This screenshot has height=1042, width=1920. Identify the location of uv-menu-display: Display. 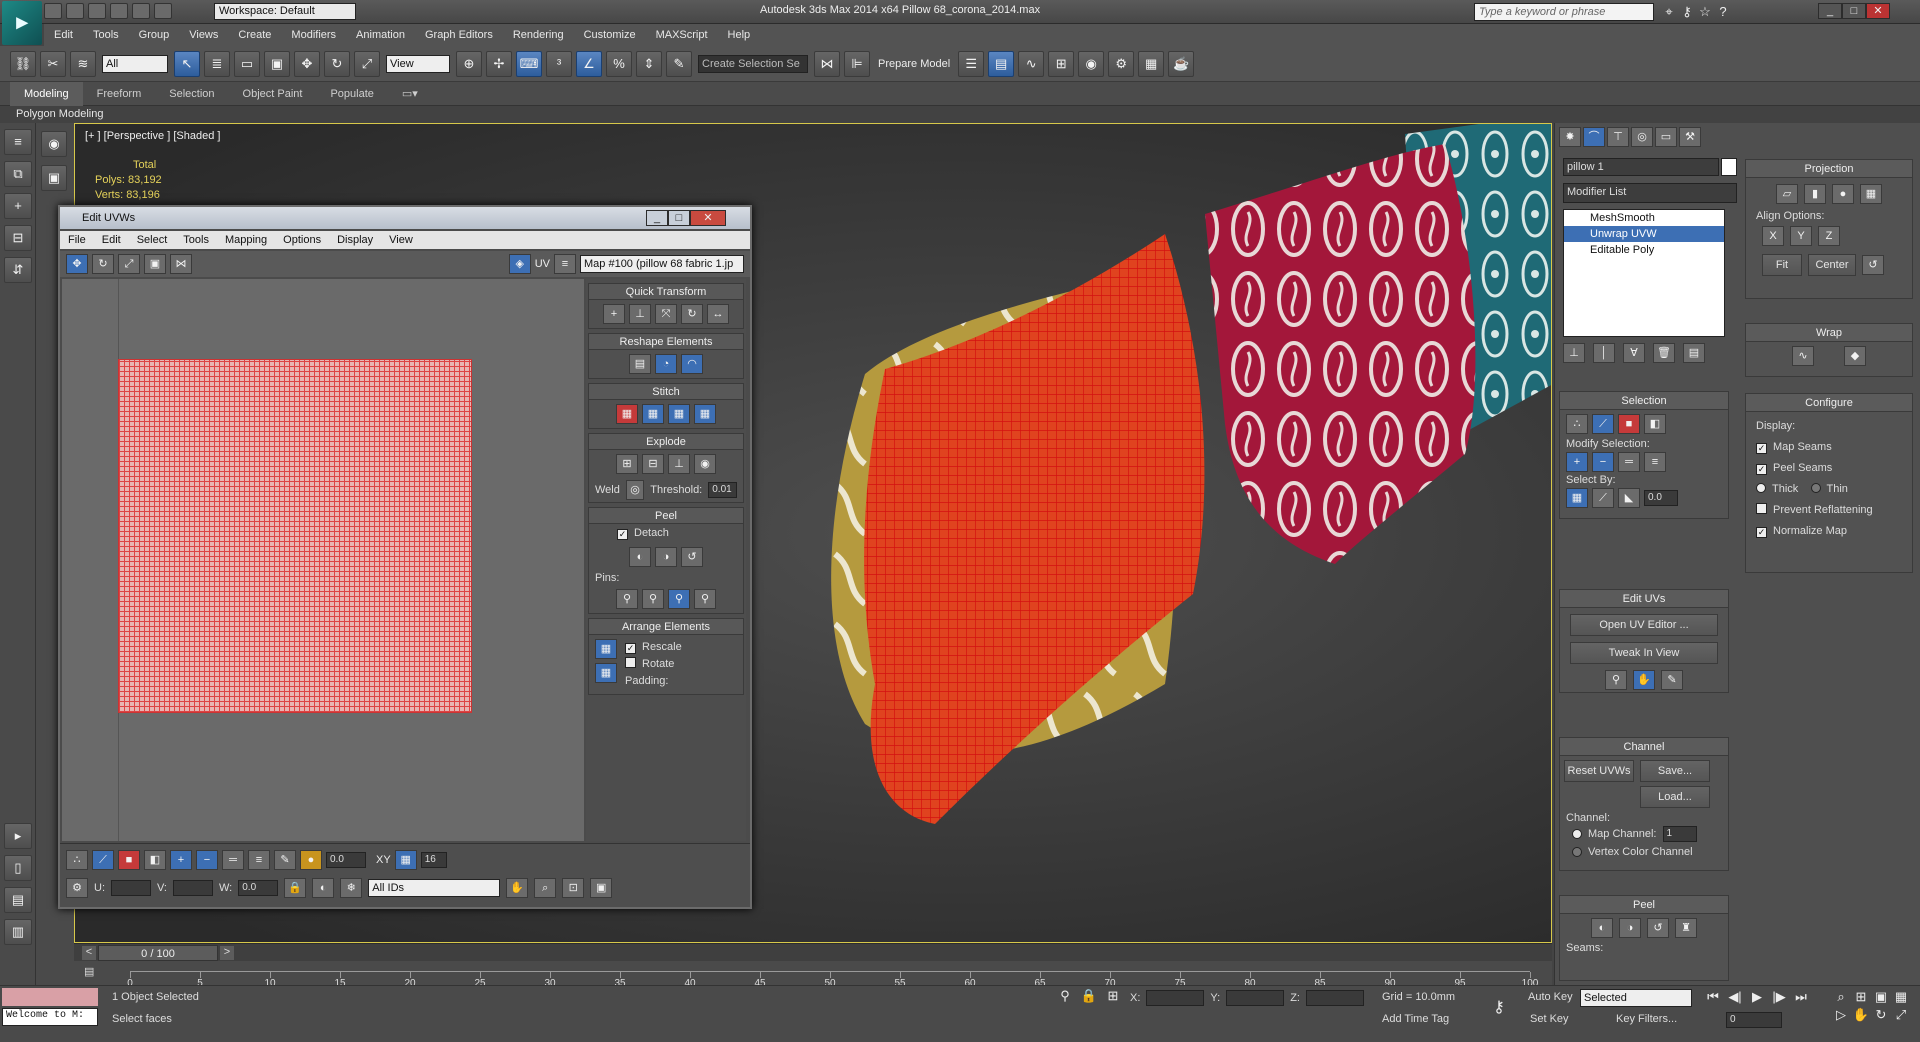
(355, 240).